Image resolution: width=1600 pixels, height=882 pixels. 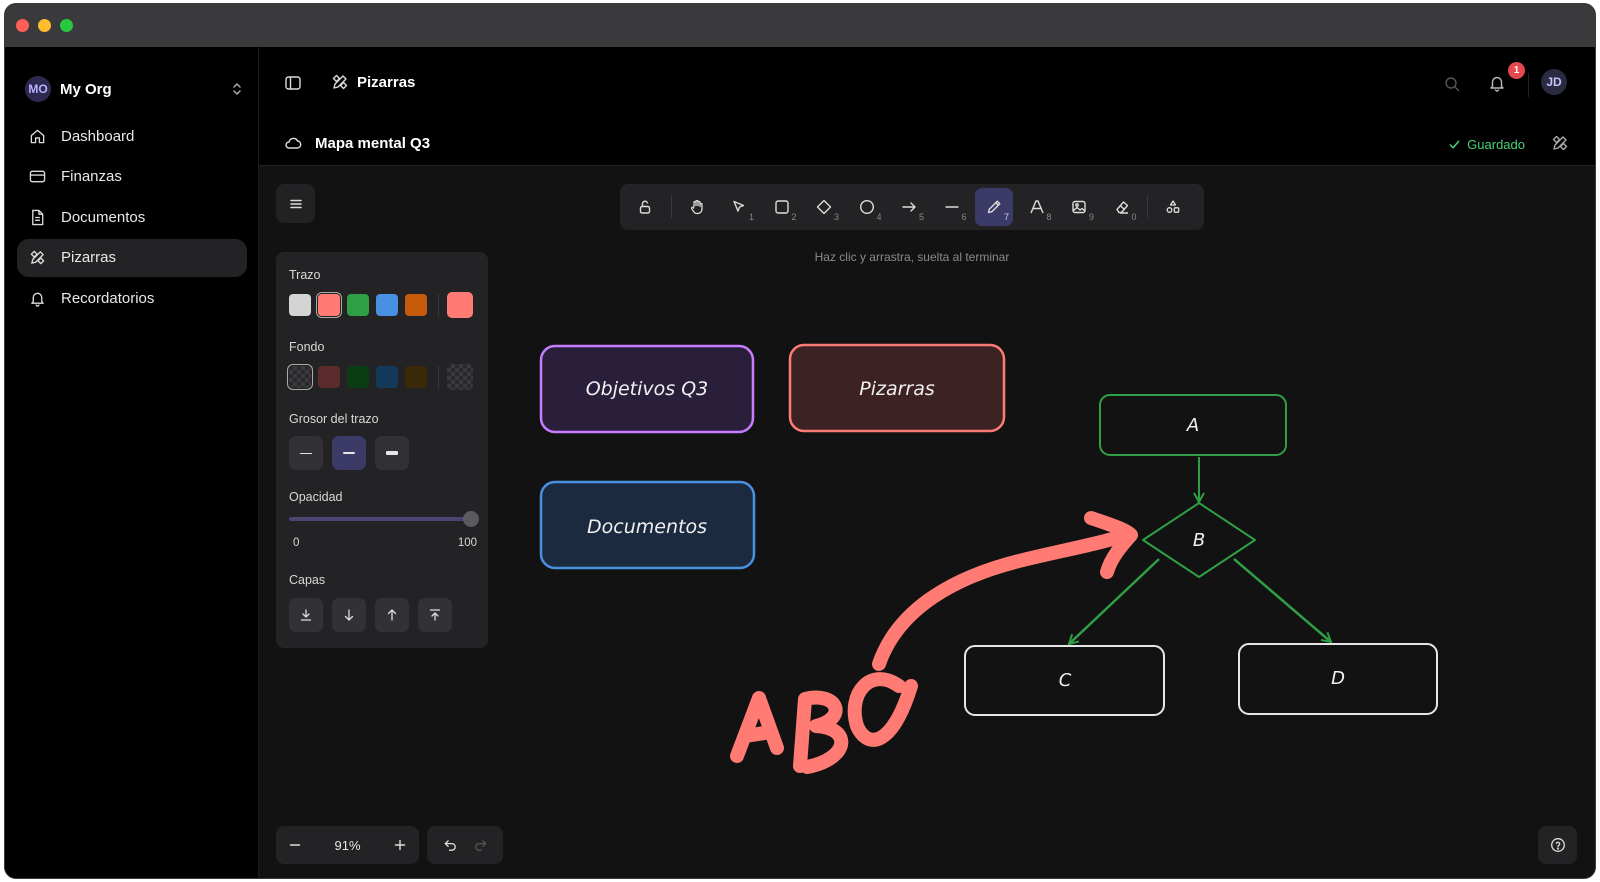 What do you see at coordinates (349, 453) in the screenshot?
I see `stroke-width-bold` at bounding box center [349, 453].